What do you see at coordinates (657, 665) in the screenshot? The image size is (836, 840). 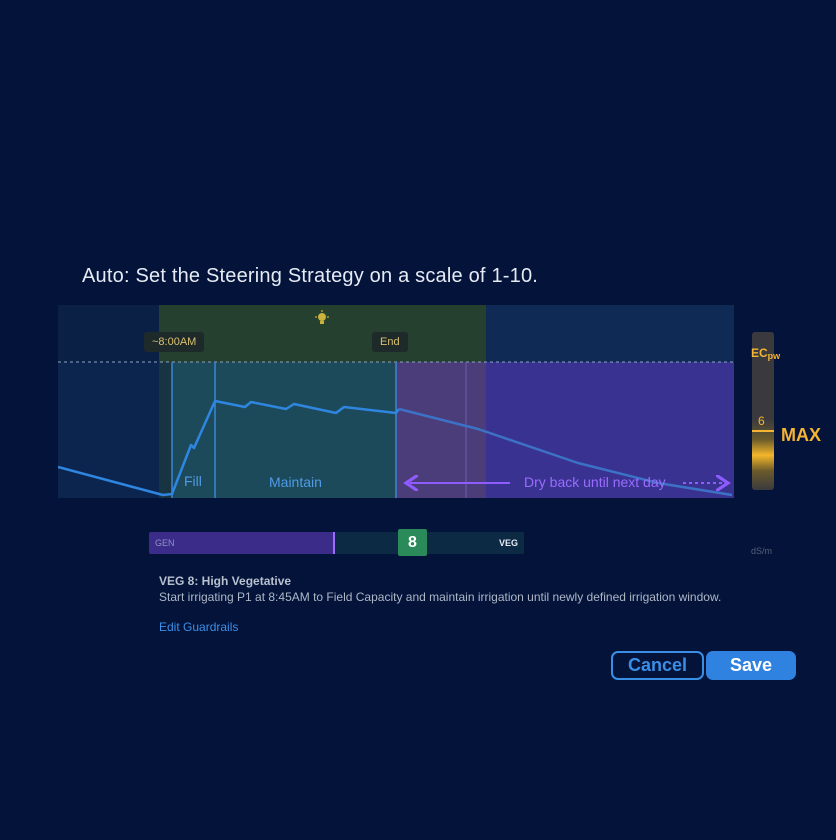 I see `cancel-button: Cancel` at bounding box center [657, 665].